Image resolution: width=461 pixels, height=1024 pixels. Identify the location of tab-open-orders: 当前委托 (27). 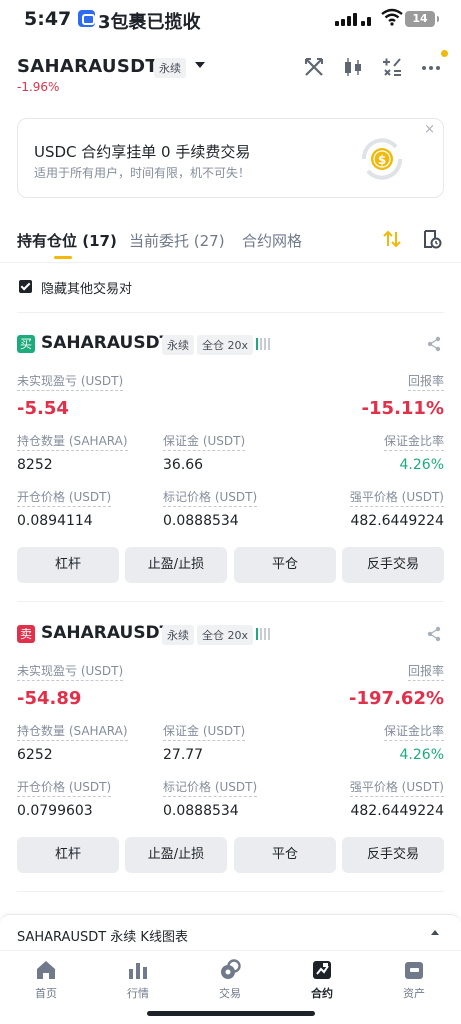
(177, 240).